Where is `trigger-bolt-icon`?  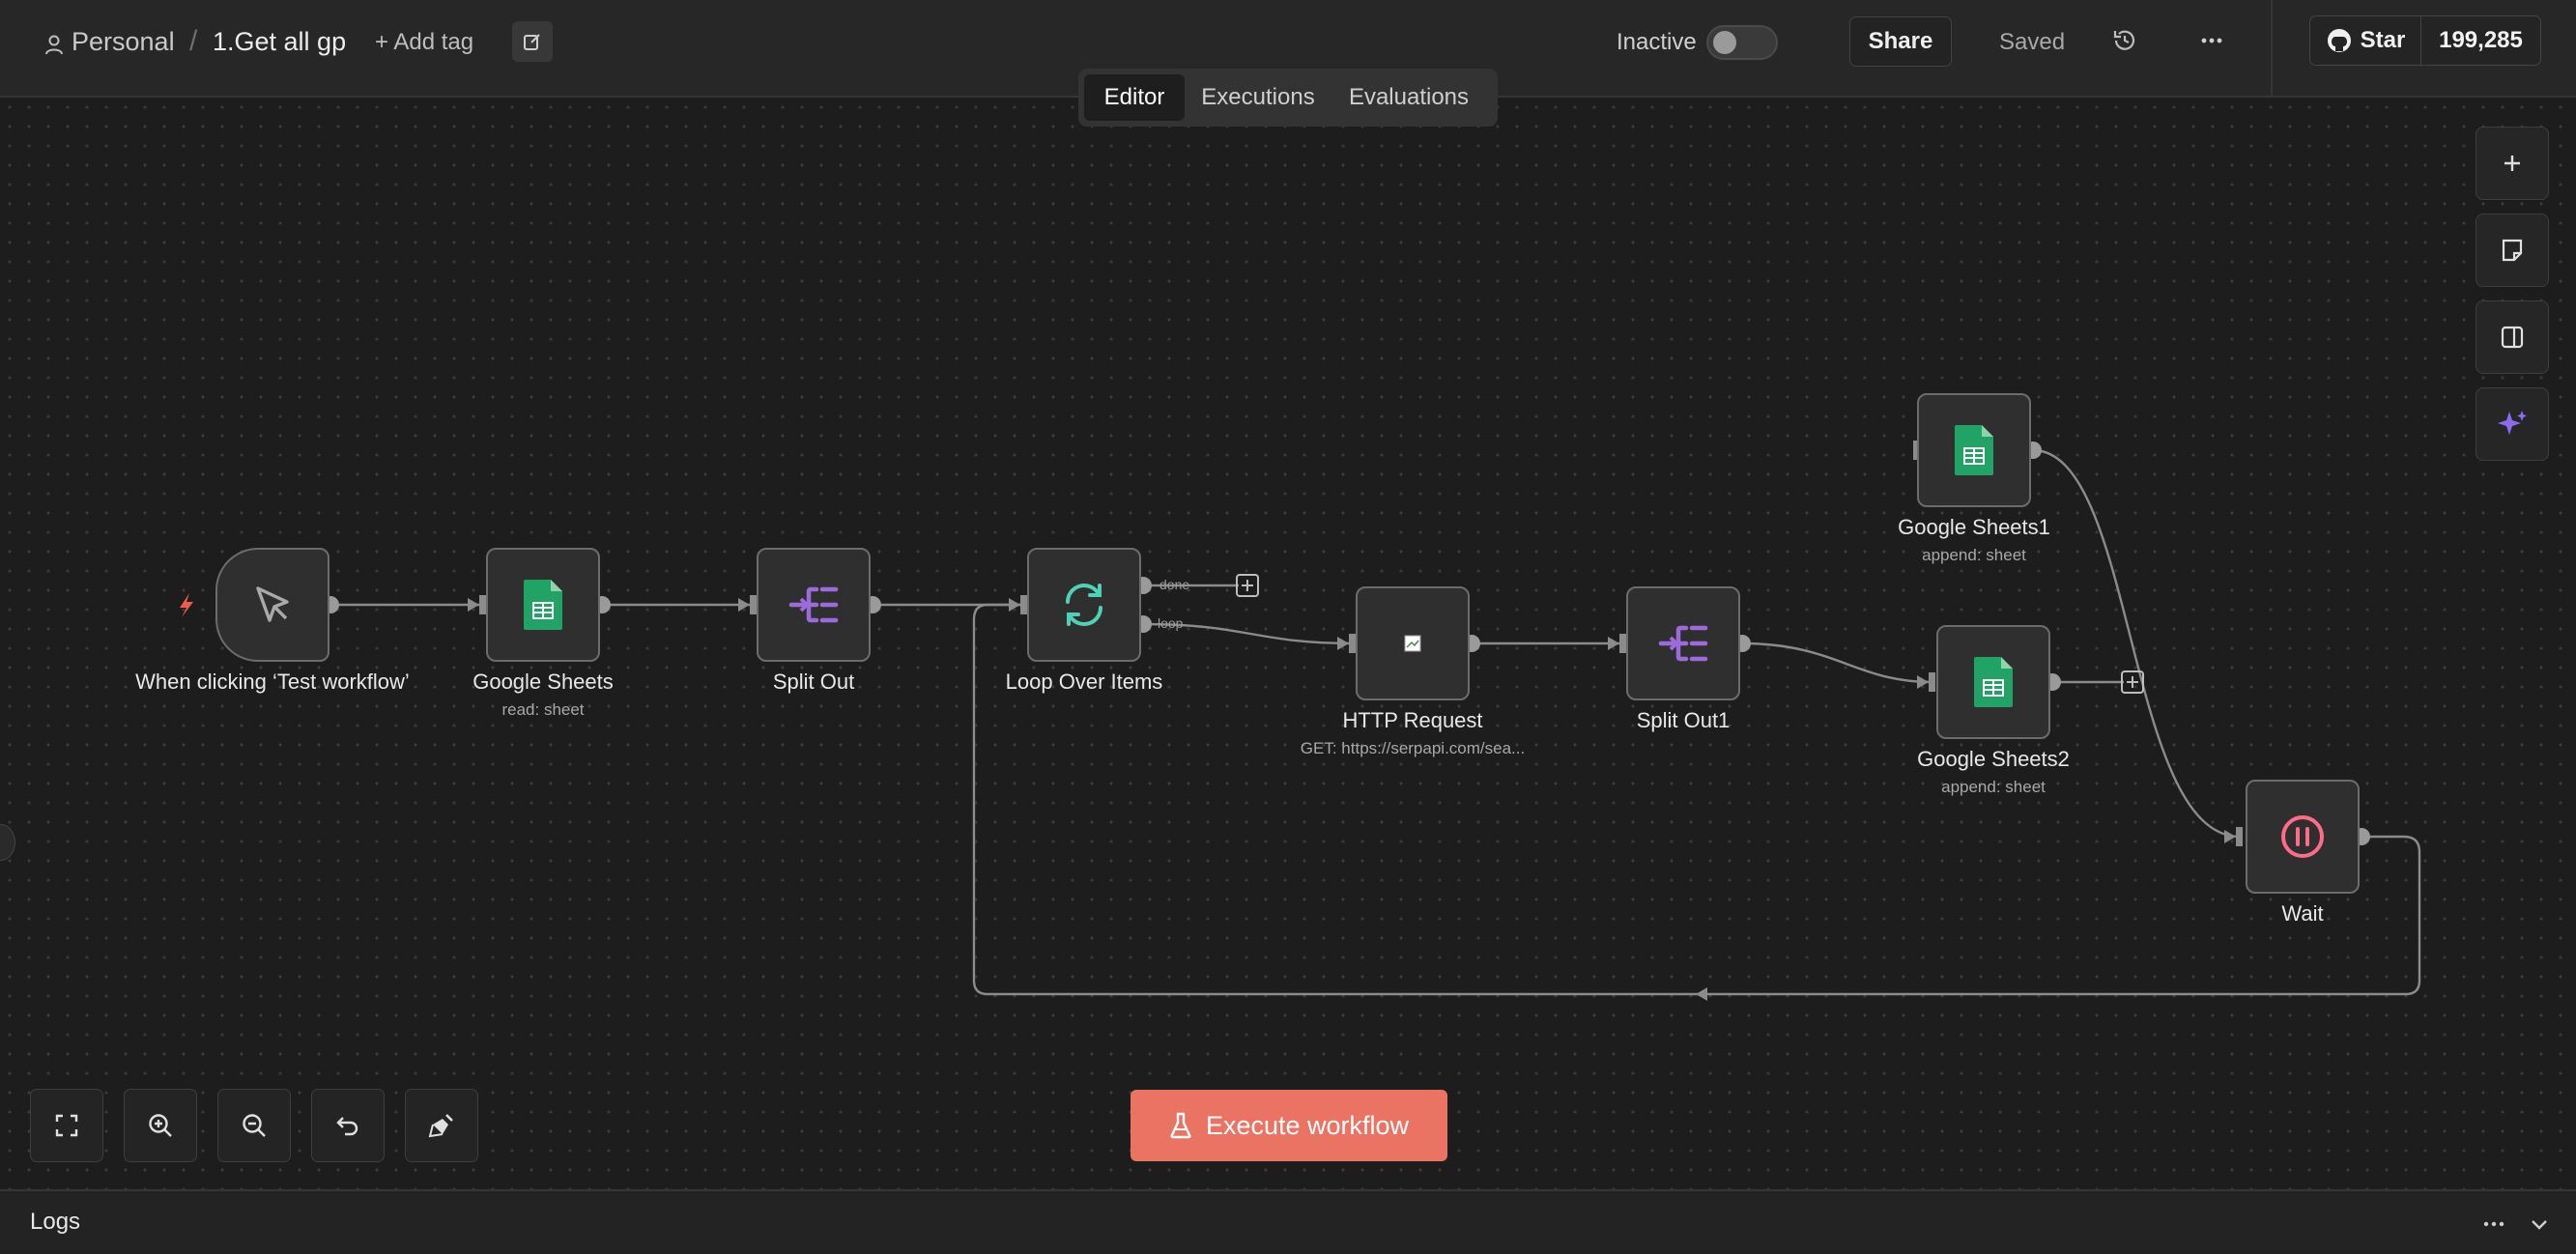 trigger-bolt-icon is located at coordinates (187, 605).